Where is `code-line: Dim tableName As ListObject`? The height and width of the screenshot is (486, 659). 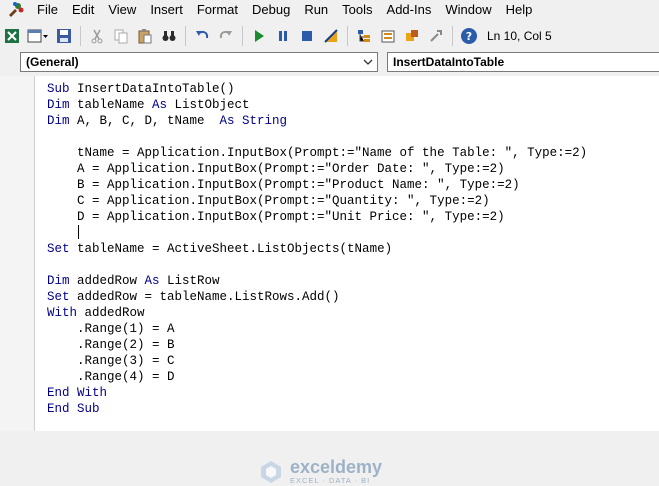 code-line: Dim tableName As ListObject is located at coordinates (317, 105).